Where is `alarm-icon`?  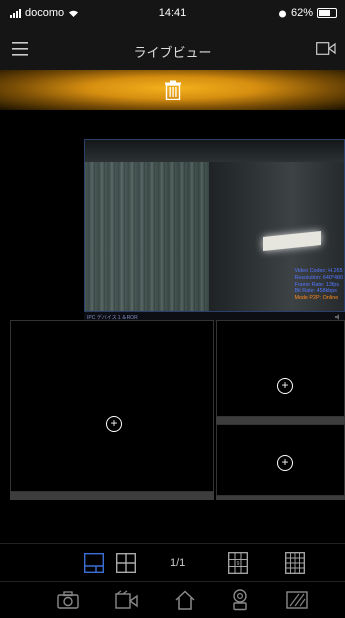
alarm-icon is located at coordinates (282, 13).